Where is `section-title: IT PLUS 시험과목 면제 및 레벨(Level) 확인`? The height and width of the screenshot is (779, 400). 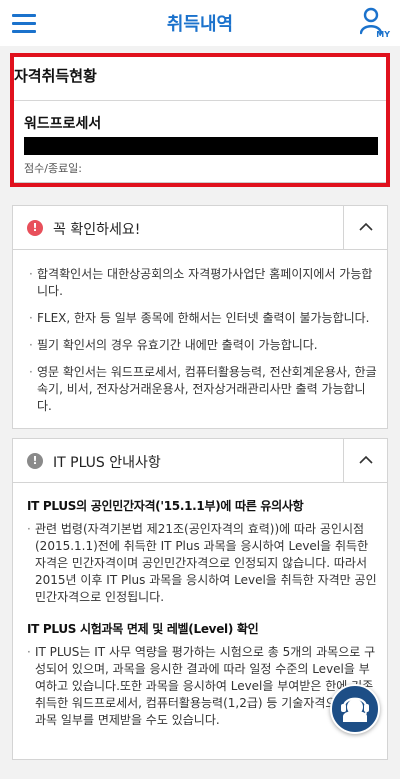 section-title: IT PLUS 시험과목 면제 및 레벨(Level) 확인 is located at coordinates (143, 629).